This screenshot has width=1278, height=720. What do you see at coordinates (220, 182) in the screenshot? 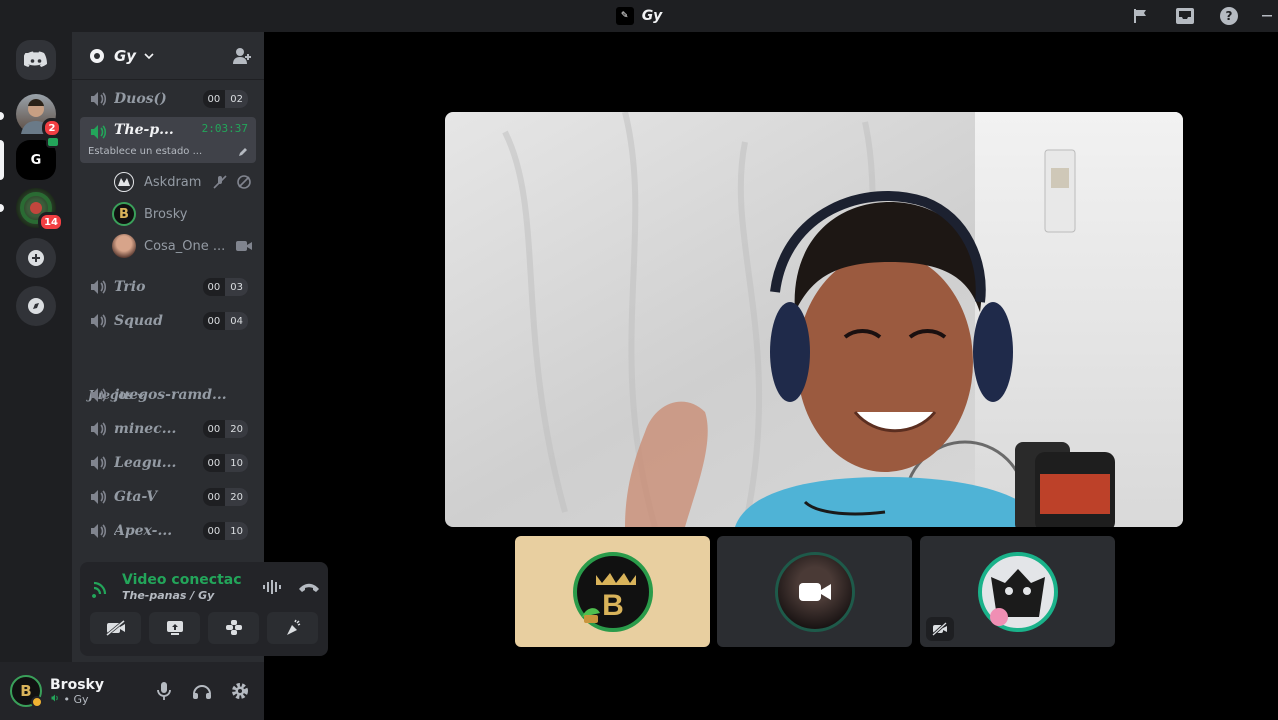
I see `mic-muted-icon` at bounding box center [220, 182].